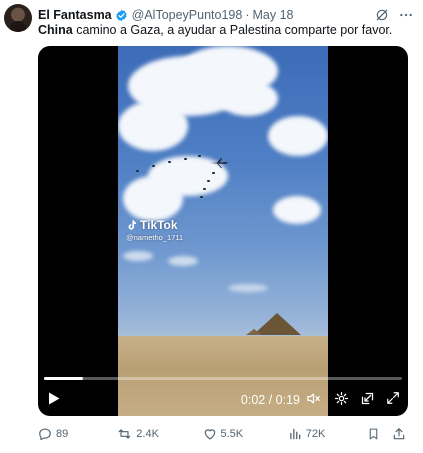  What do you see at coordinates (327, 434) in the screenshot?
I see `views-action: 72K` at bounding box center [327, 434].